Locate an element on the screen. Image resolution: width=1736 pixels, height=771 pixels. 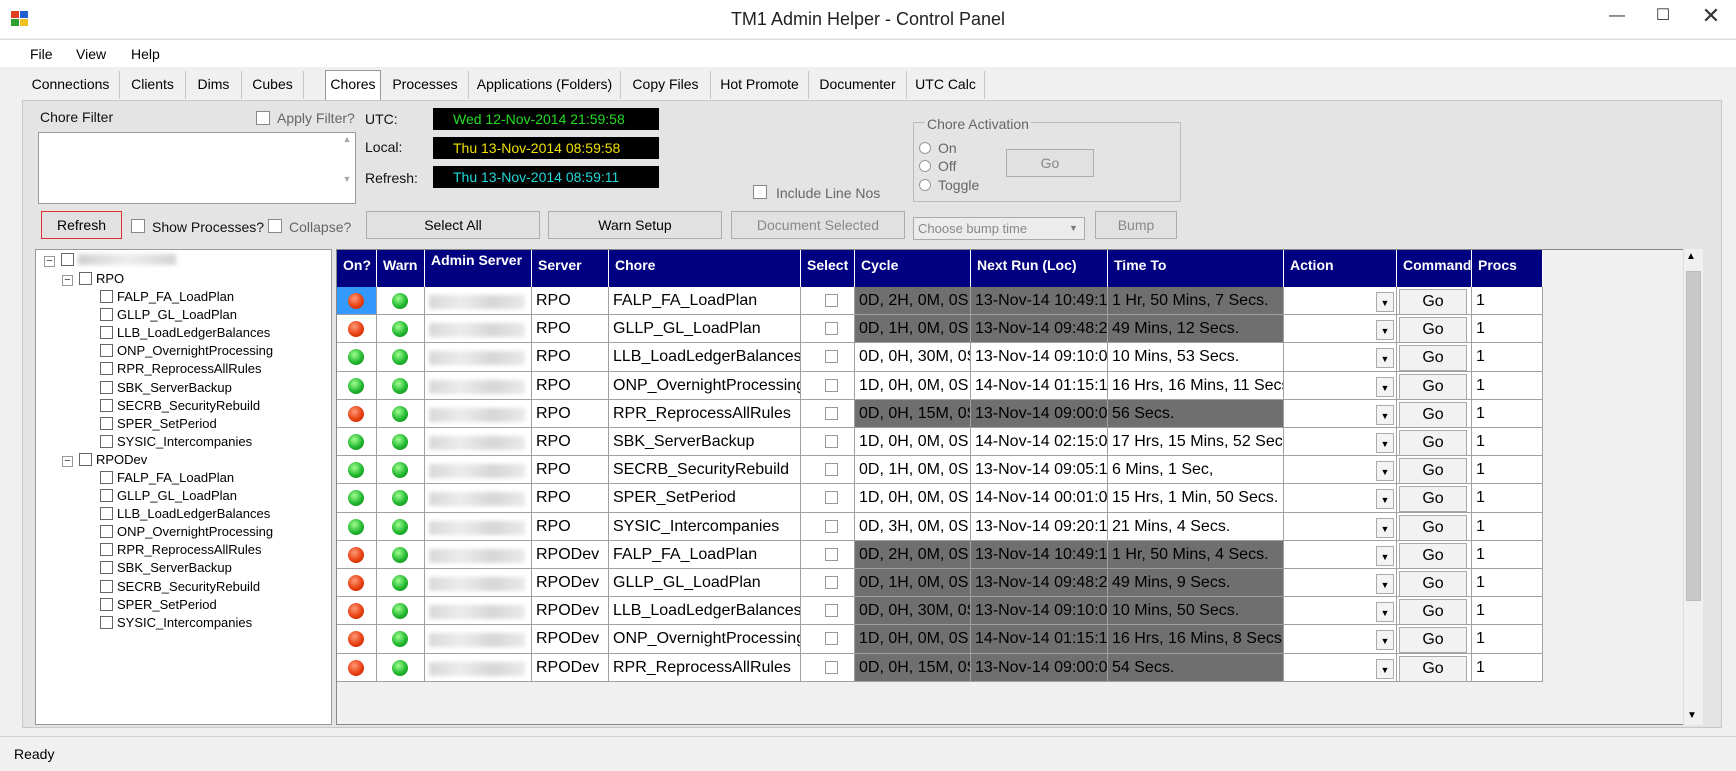
tab-documenter: Documenter is located at coordinates (858, 85).